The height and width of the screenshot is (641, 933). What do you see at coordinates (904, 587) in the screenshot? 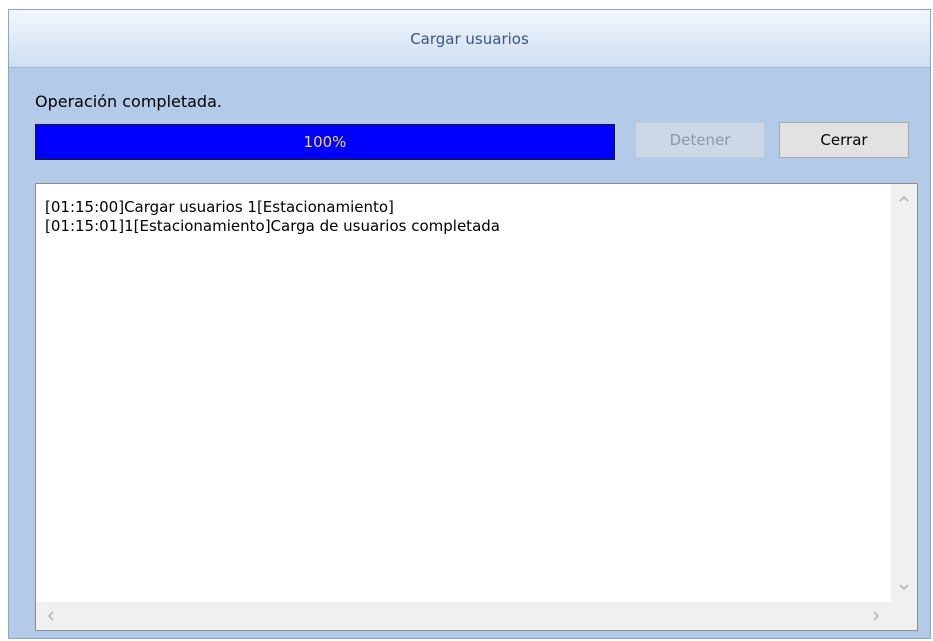
I see `chevron-down-icon` at bounding box center [904, 587].